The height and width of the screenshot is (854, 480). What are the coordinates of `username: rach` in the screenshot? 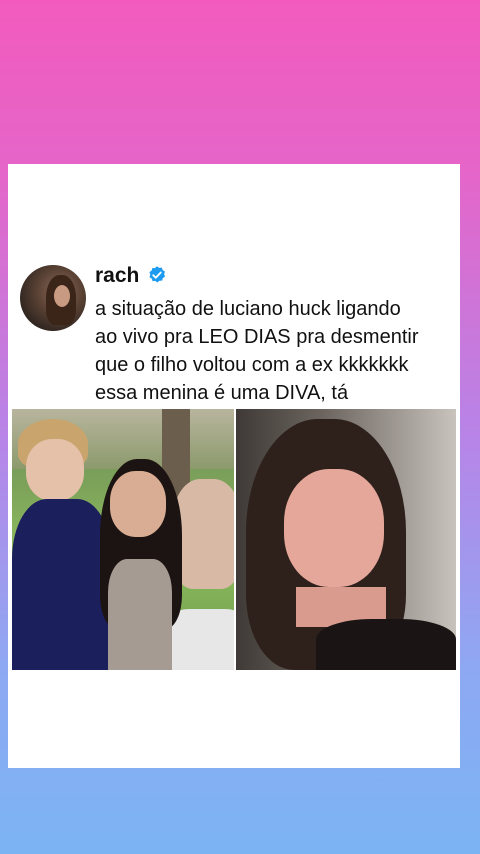 It's located at (117, 276).